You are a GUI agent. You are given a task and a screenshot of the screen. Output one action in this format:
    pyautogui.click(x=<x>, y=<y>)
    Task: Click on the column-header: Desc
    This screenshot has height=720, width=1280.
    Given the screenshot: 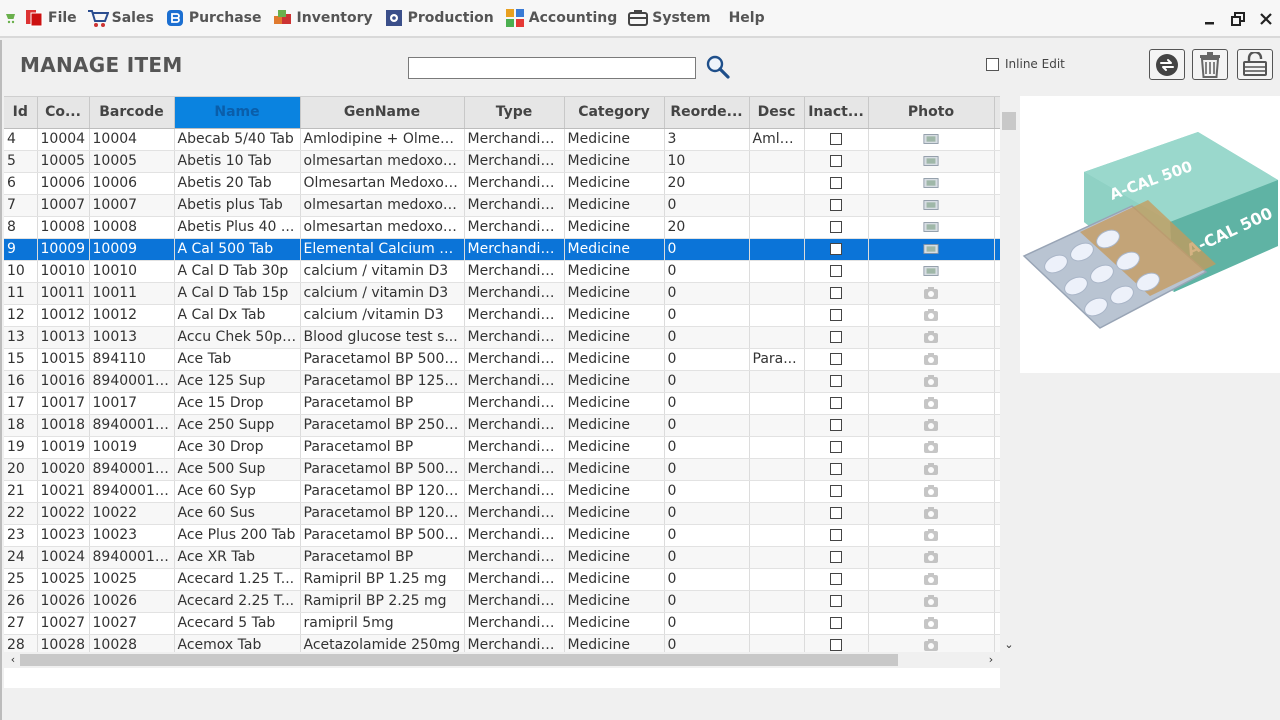 What is the action you would take?
    pyautogui.click(x=777, y=113)
    